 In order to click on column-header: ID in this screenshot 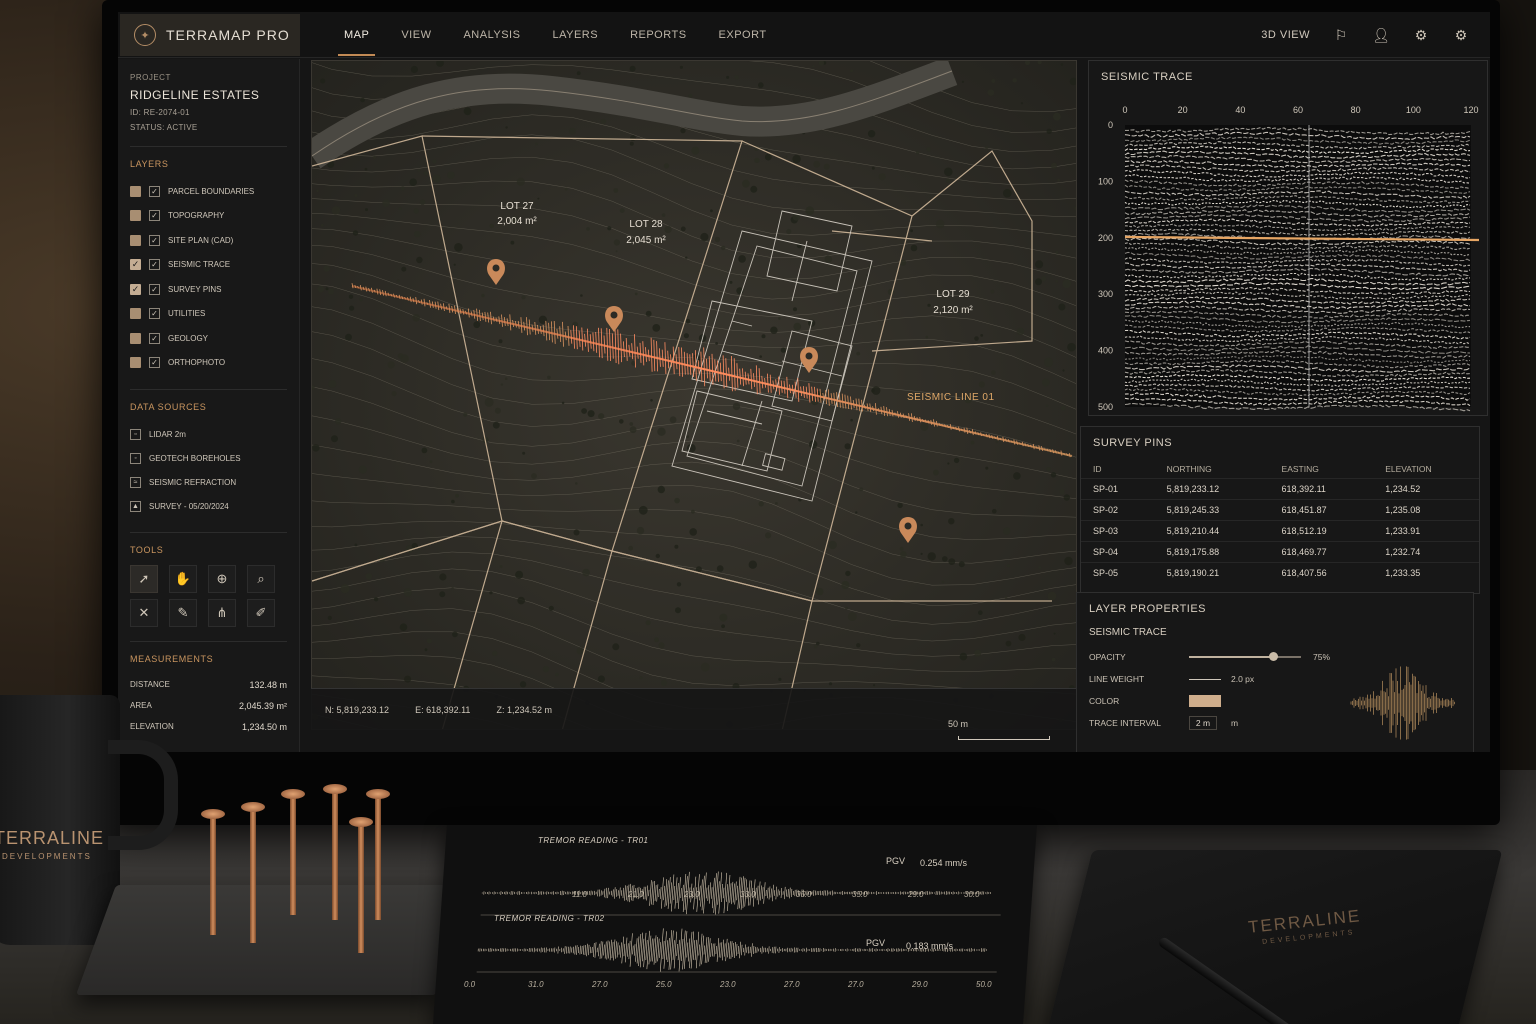, I will do `click(1118, 469)`.